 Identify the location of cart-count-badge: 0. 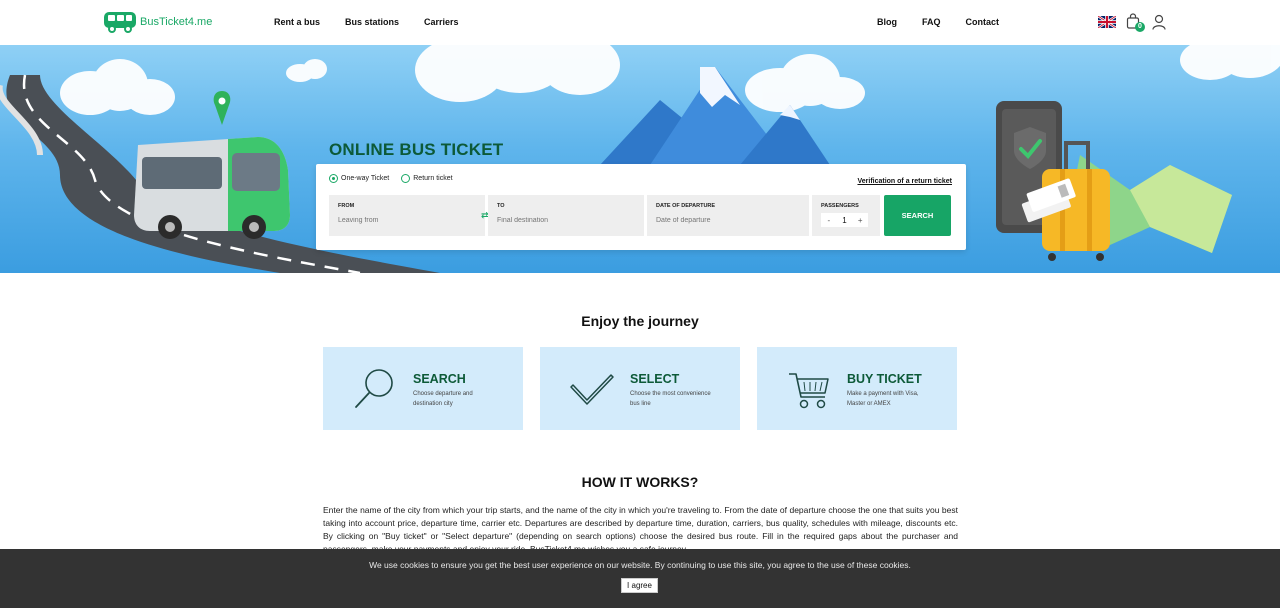
(1140, 27).